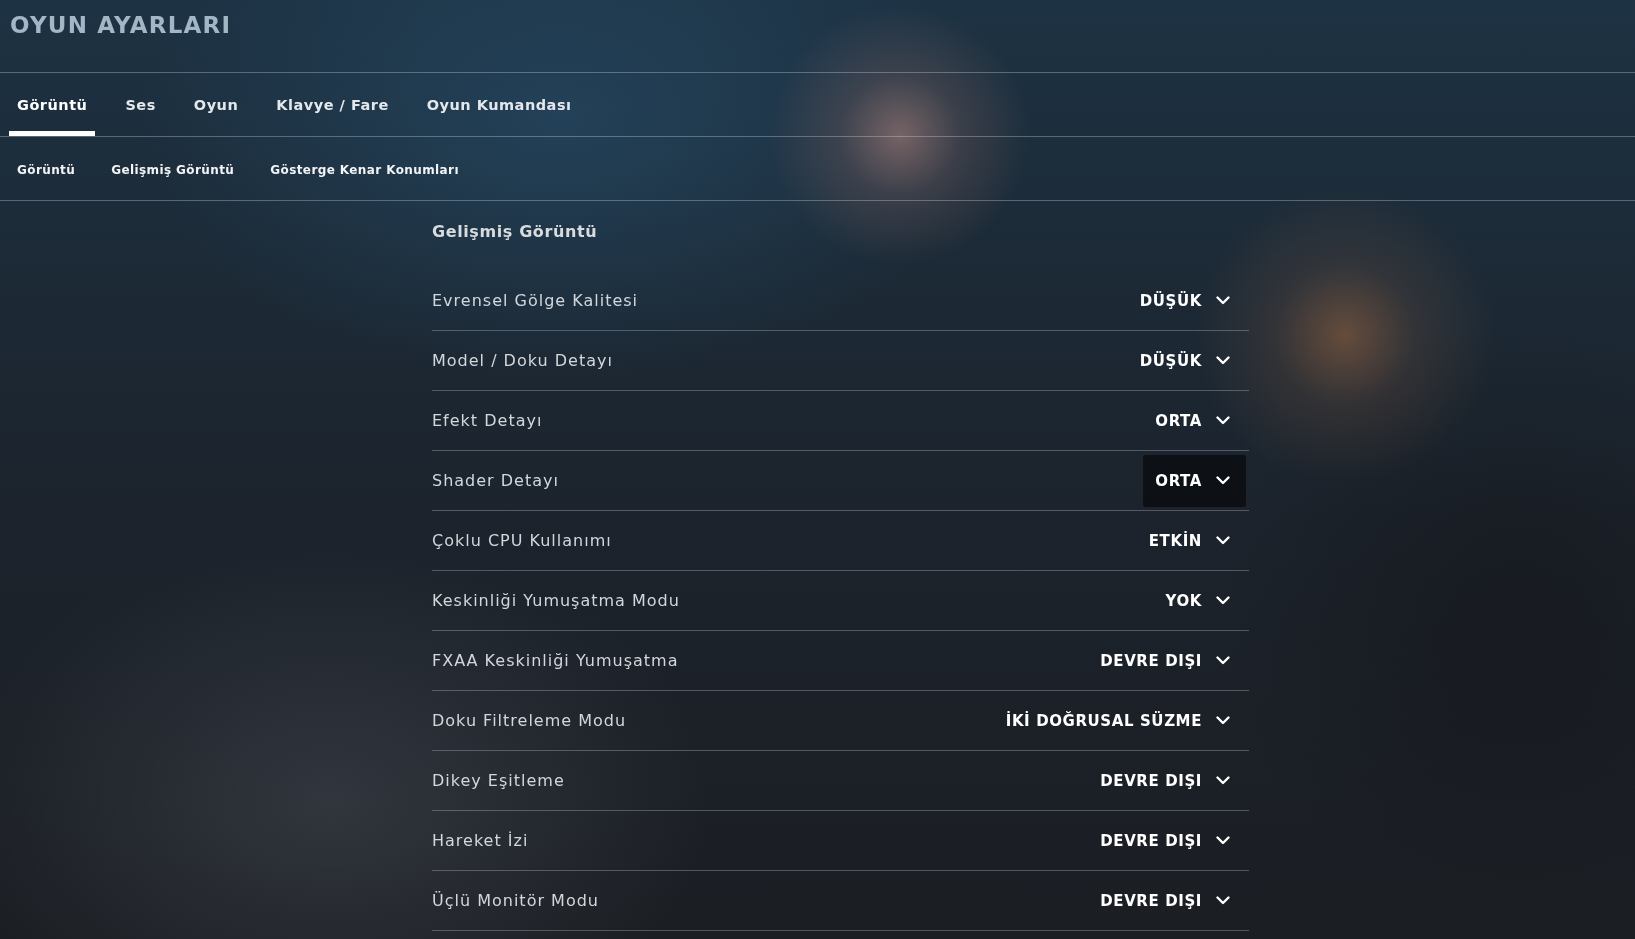 This screenshot has width=1635, height=939. What do you see at coordinates (499, 104) in the screenshot?
I see `tab: Oyun Kumandası` at bounding box center [499, 104].